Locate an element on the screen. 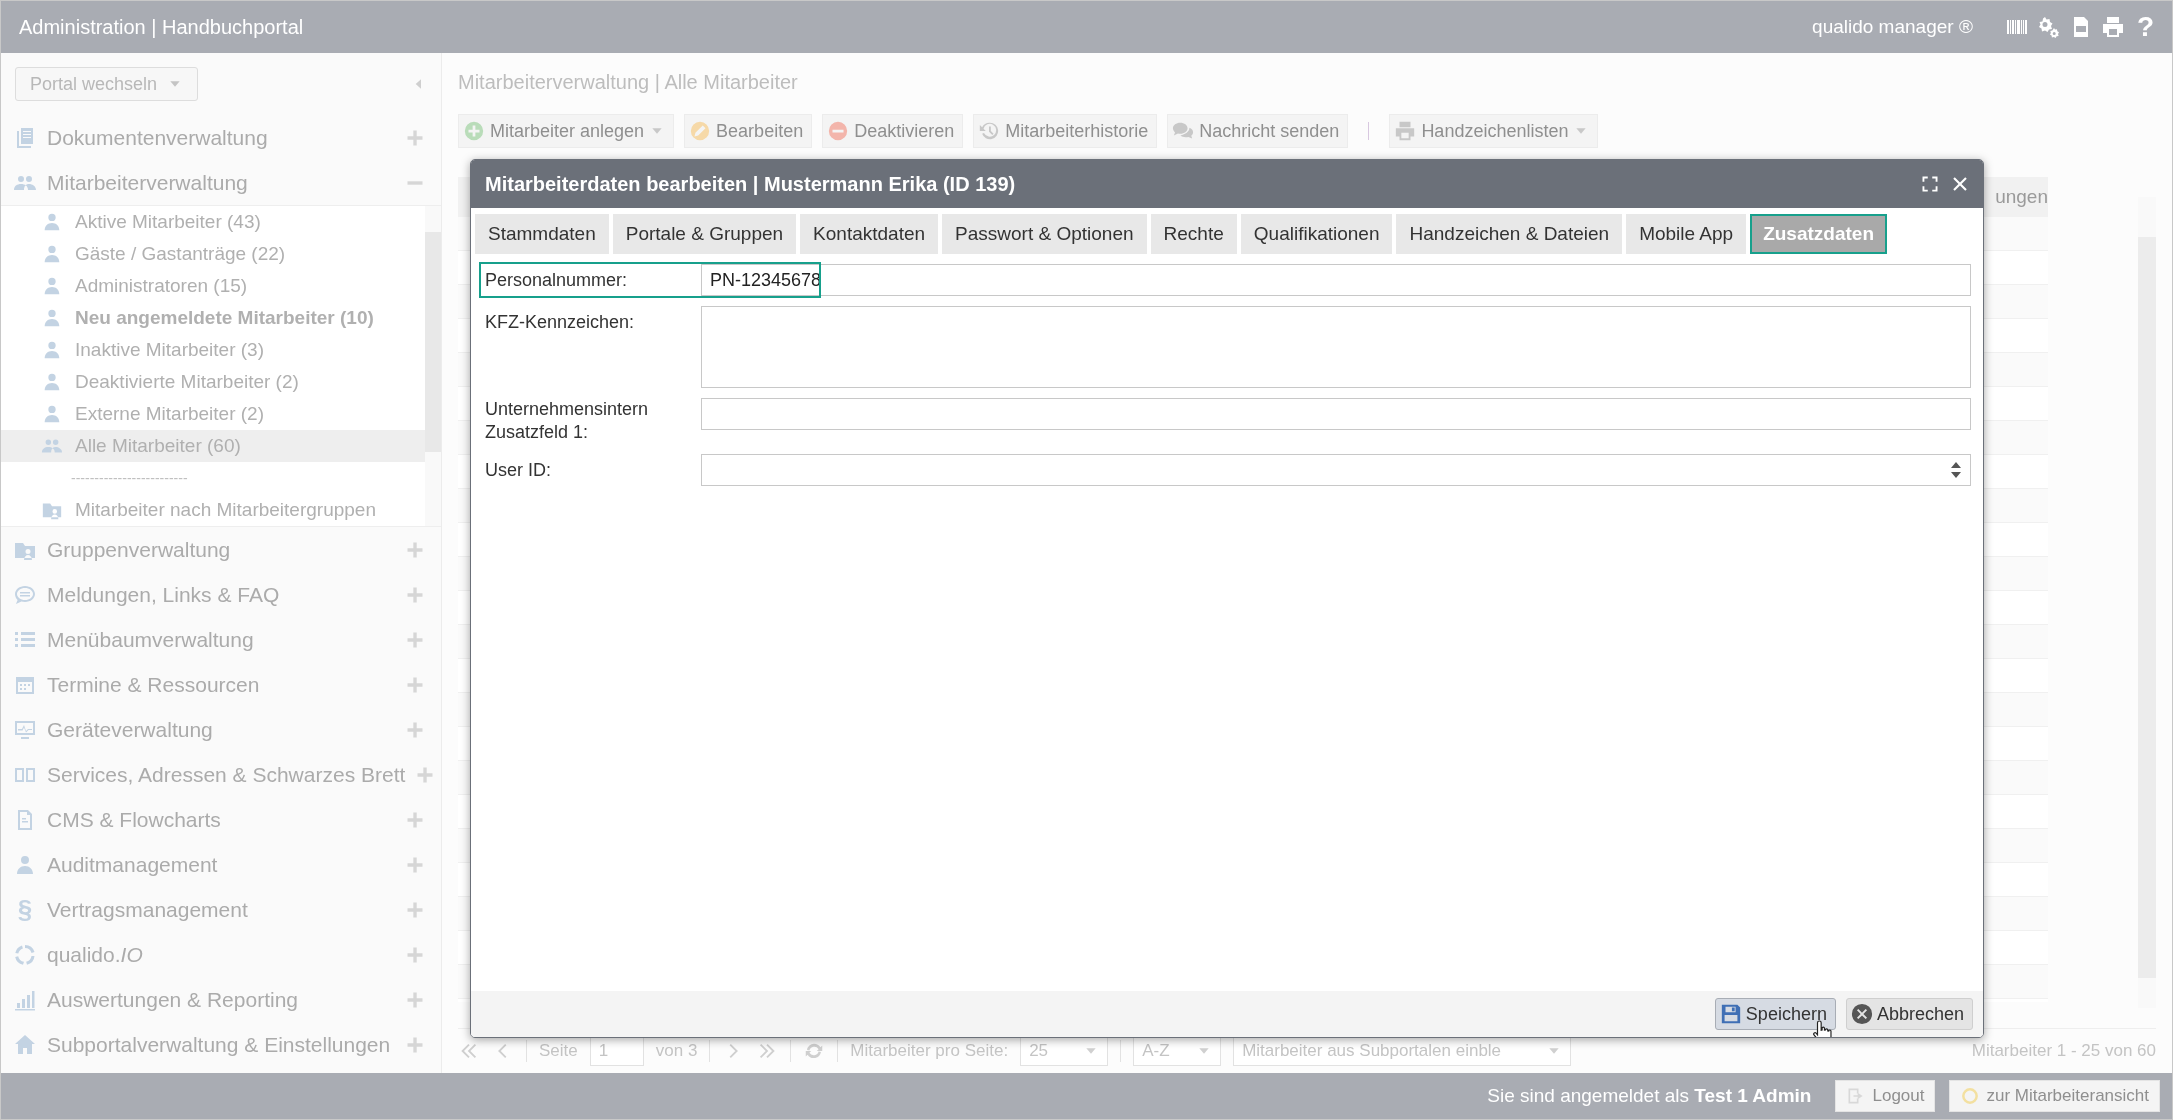 Image resolution: width=2173 pixels, height=1120 pixels. dialog-title: Mitarbeiterdaten bearbeiten | Mustermann Erika (ID 139) is located at coordinates (751, 184).